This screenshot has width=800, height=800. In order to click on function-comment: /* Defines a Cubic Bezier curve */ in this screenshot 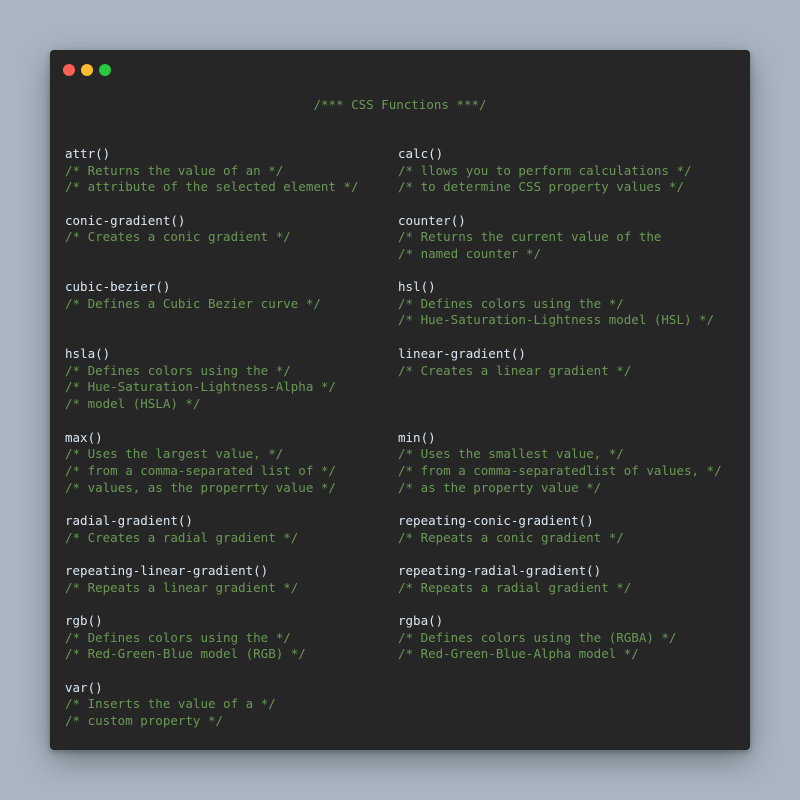, I will do `click(193, 303)`.